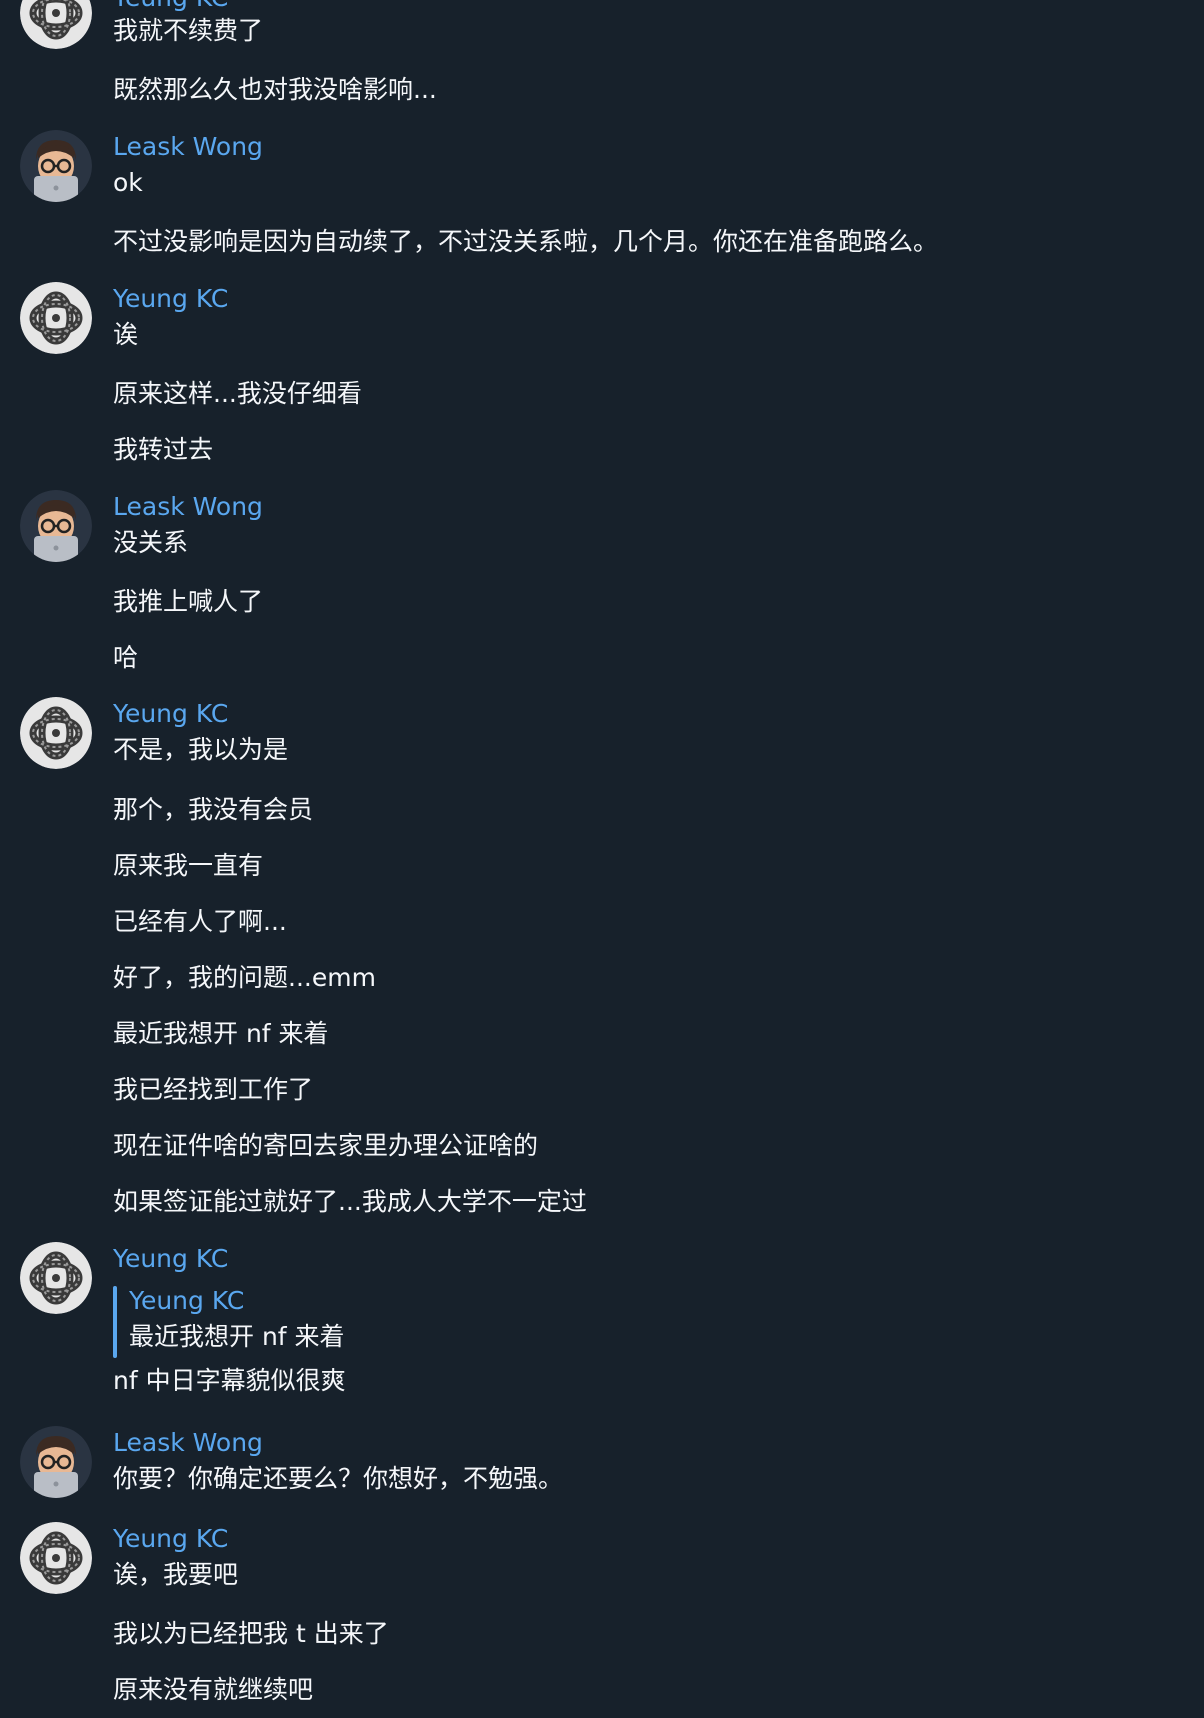 Image resolution: width=1204 pixels, height=1718 pixels. I want to click on message-text: 诶, so click(126, 334).